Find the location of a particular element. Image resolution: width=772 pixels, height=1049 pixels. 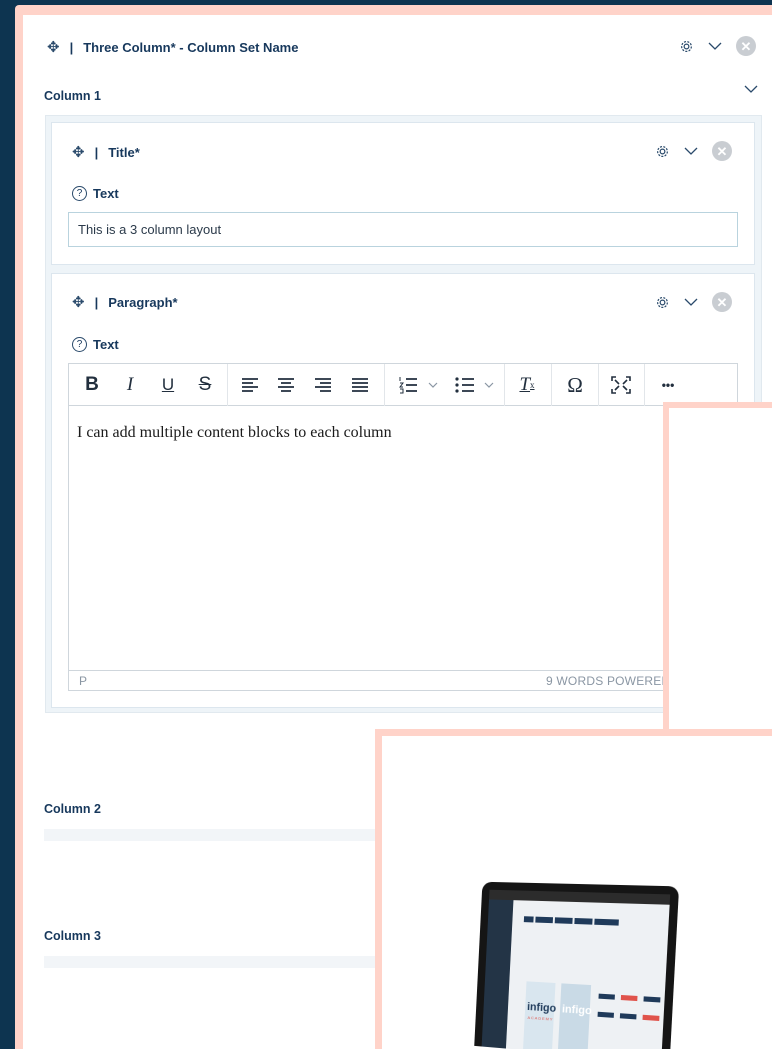

clear-x-icon: x is located at coordinates (532, 385).